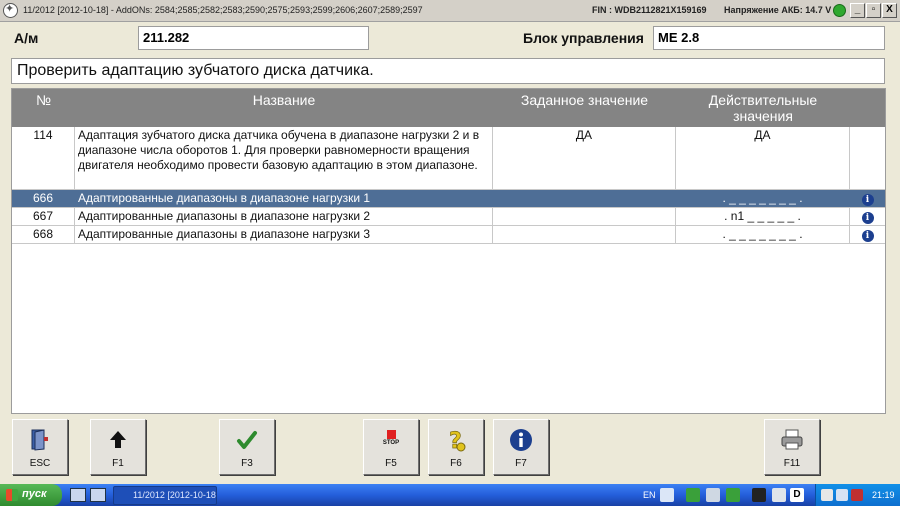 The height and width of the screenshot is (506, 900). What do you see at coordinates (43, 198) in the screenshot?
I see `row-number: 666` at bounding box center [43, 198].